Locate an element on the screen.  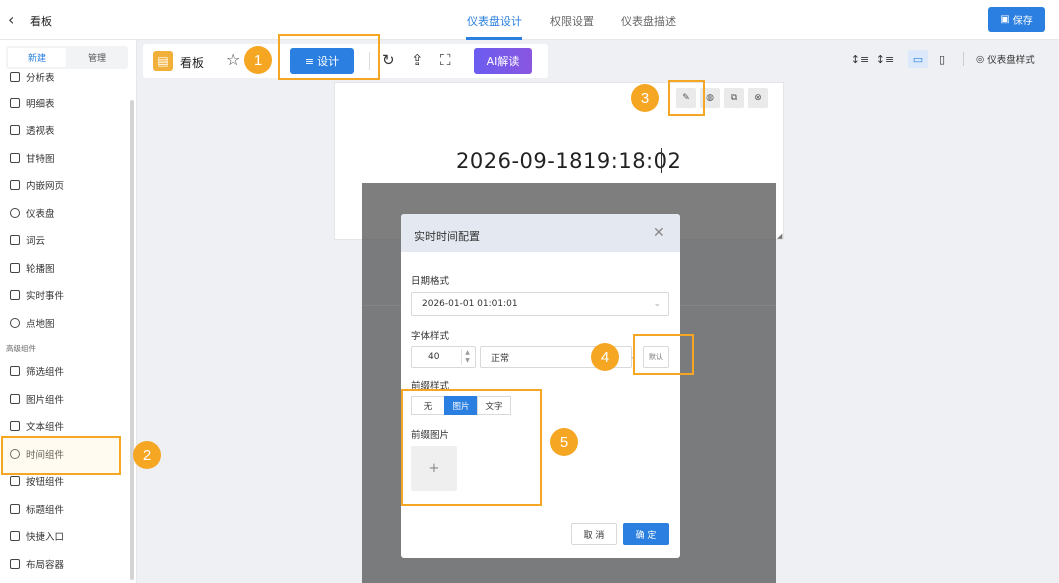
tab-dashboard-description: 仪表盘描述 is located at coordinates (648, 21).